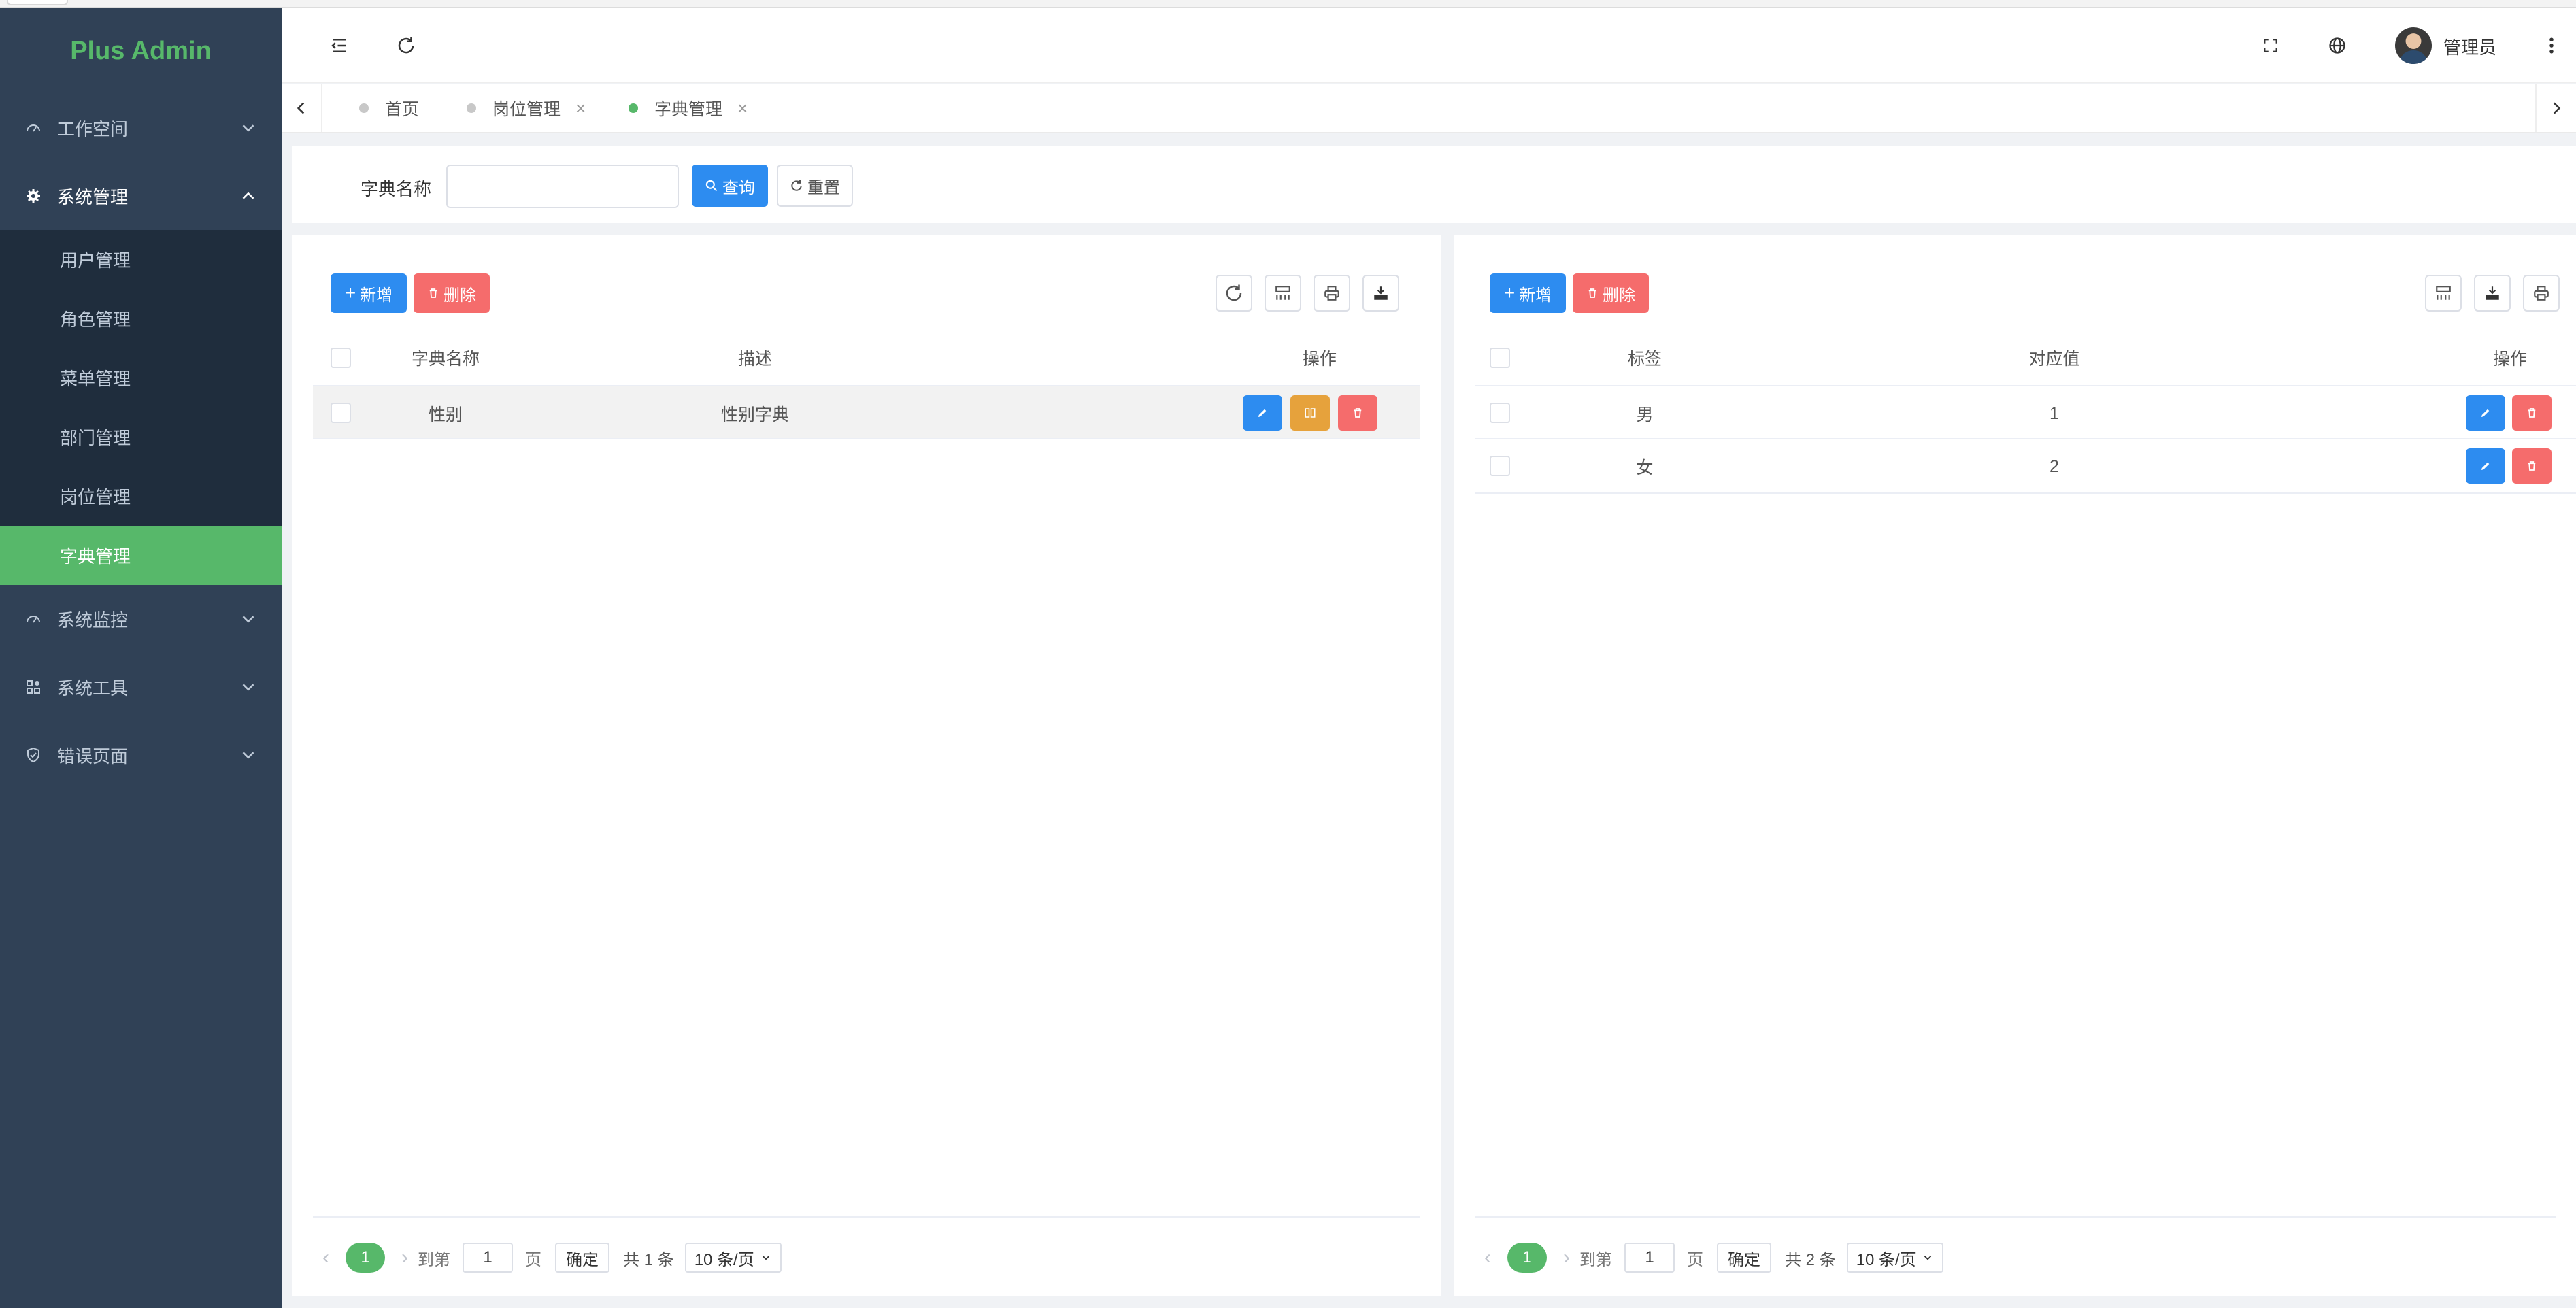 This screenshot has width=2576, height=1308. Describe the element at coordinates (141, 619) in the screenshot. I see `menu-system-monitor: 系统监控` at that location.